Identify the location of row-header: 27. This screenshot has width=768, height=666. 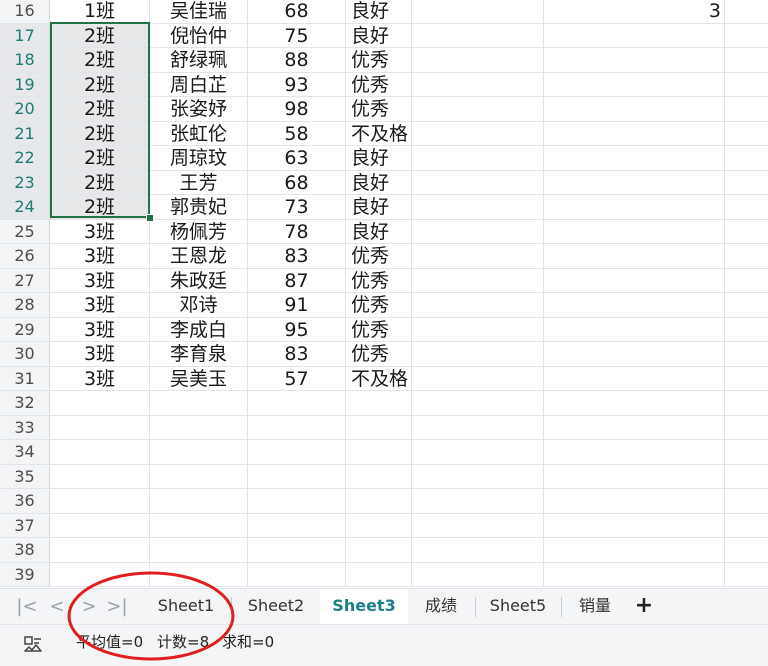
(25, 280).